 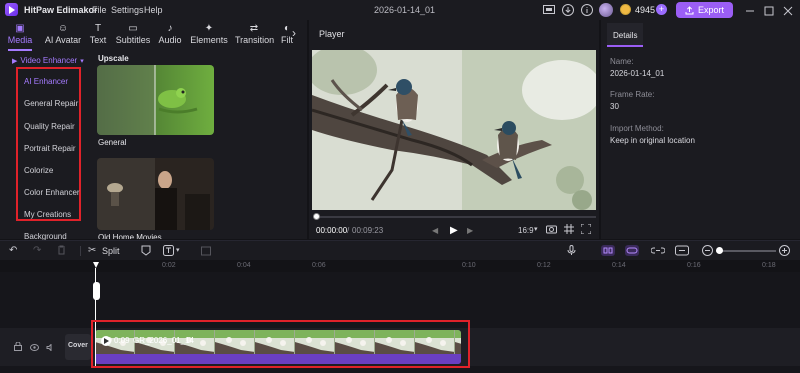 I want to click on freeze-icon, so click(x=206, y=251).